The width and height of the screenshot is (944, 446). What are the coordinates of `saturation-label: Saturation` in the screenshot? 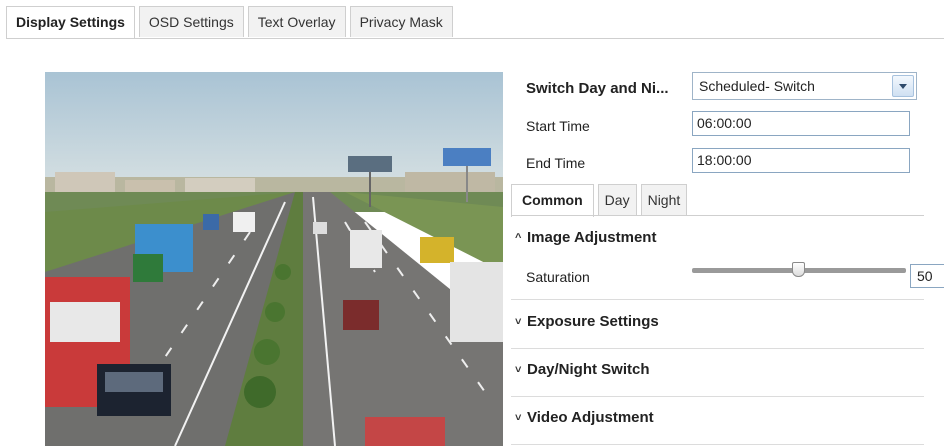 It's located at (558, 277).